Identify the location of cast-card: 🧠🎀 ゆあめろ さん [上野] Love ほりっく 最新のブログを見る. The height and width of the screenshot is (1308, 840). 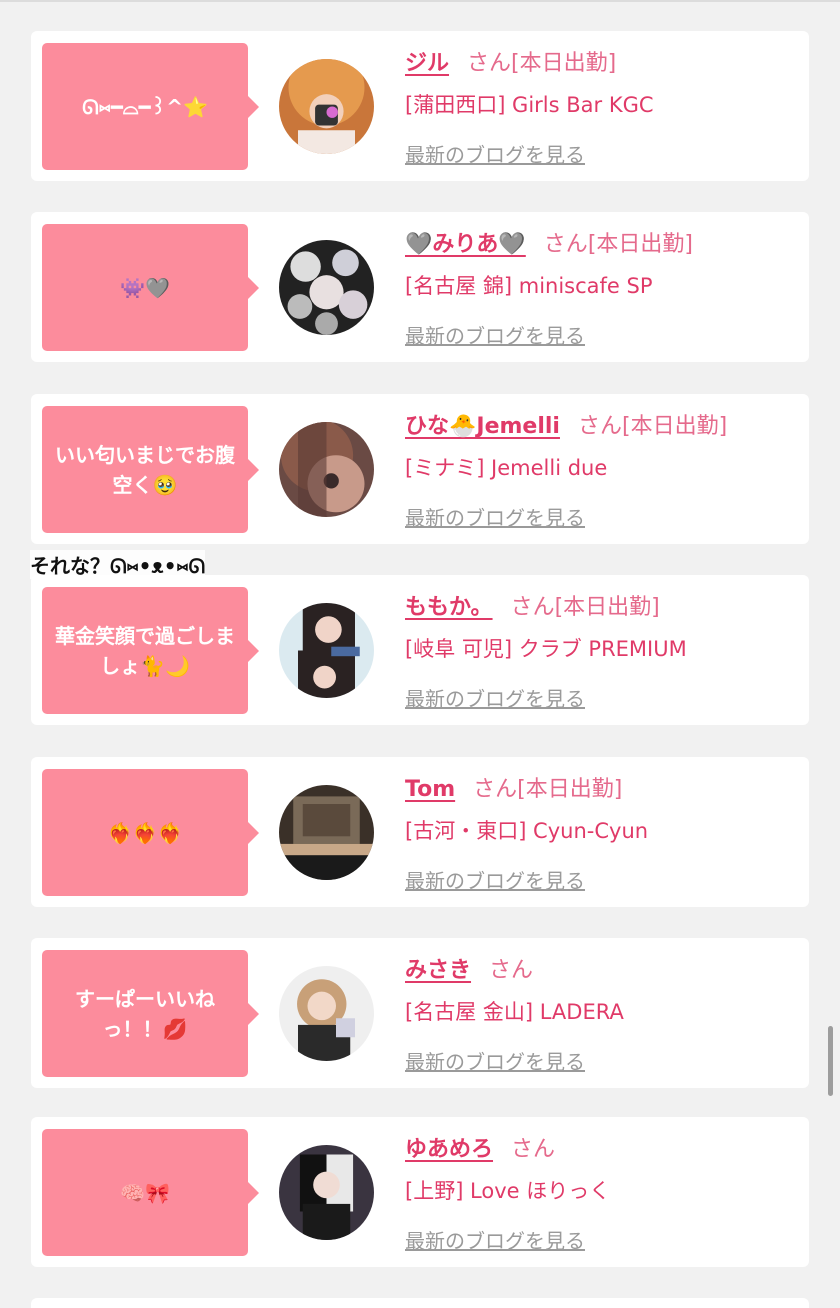
(420, 1192).